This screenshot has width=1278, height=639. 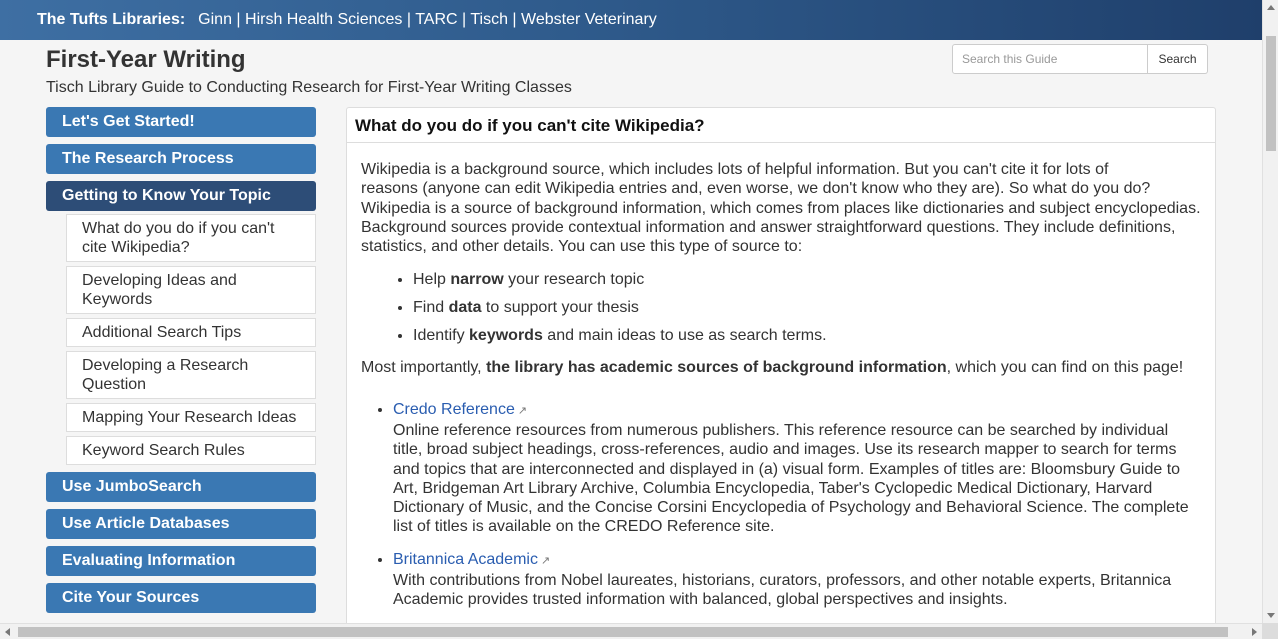 I want to click on library-link-tisch: Tisch, so click(x=489, y=19).